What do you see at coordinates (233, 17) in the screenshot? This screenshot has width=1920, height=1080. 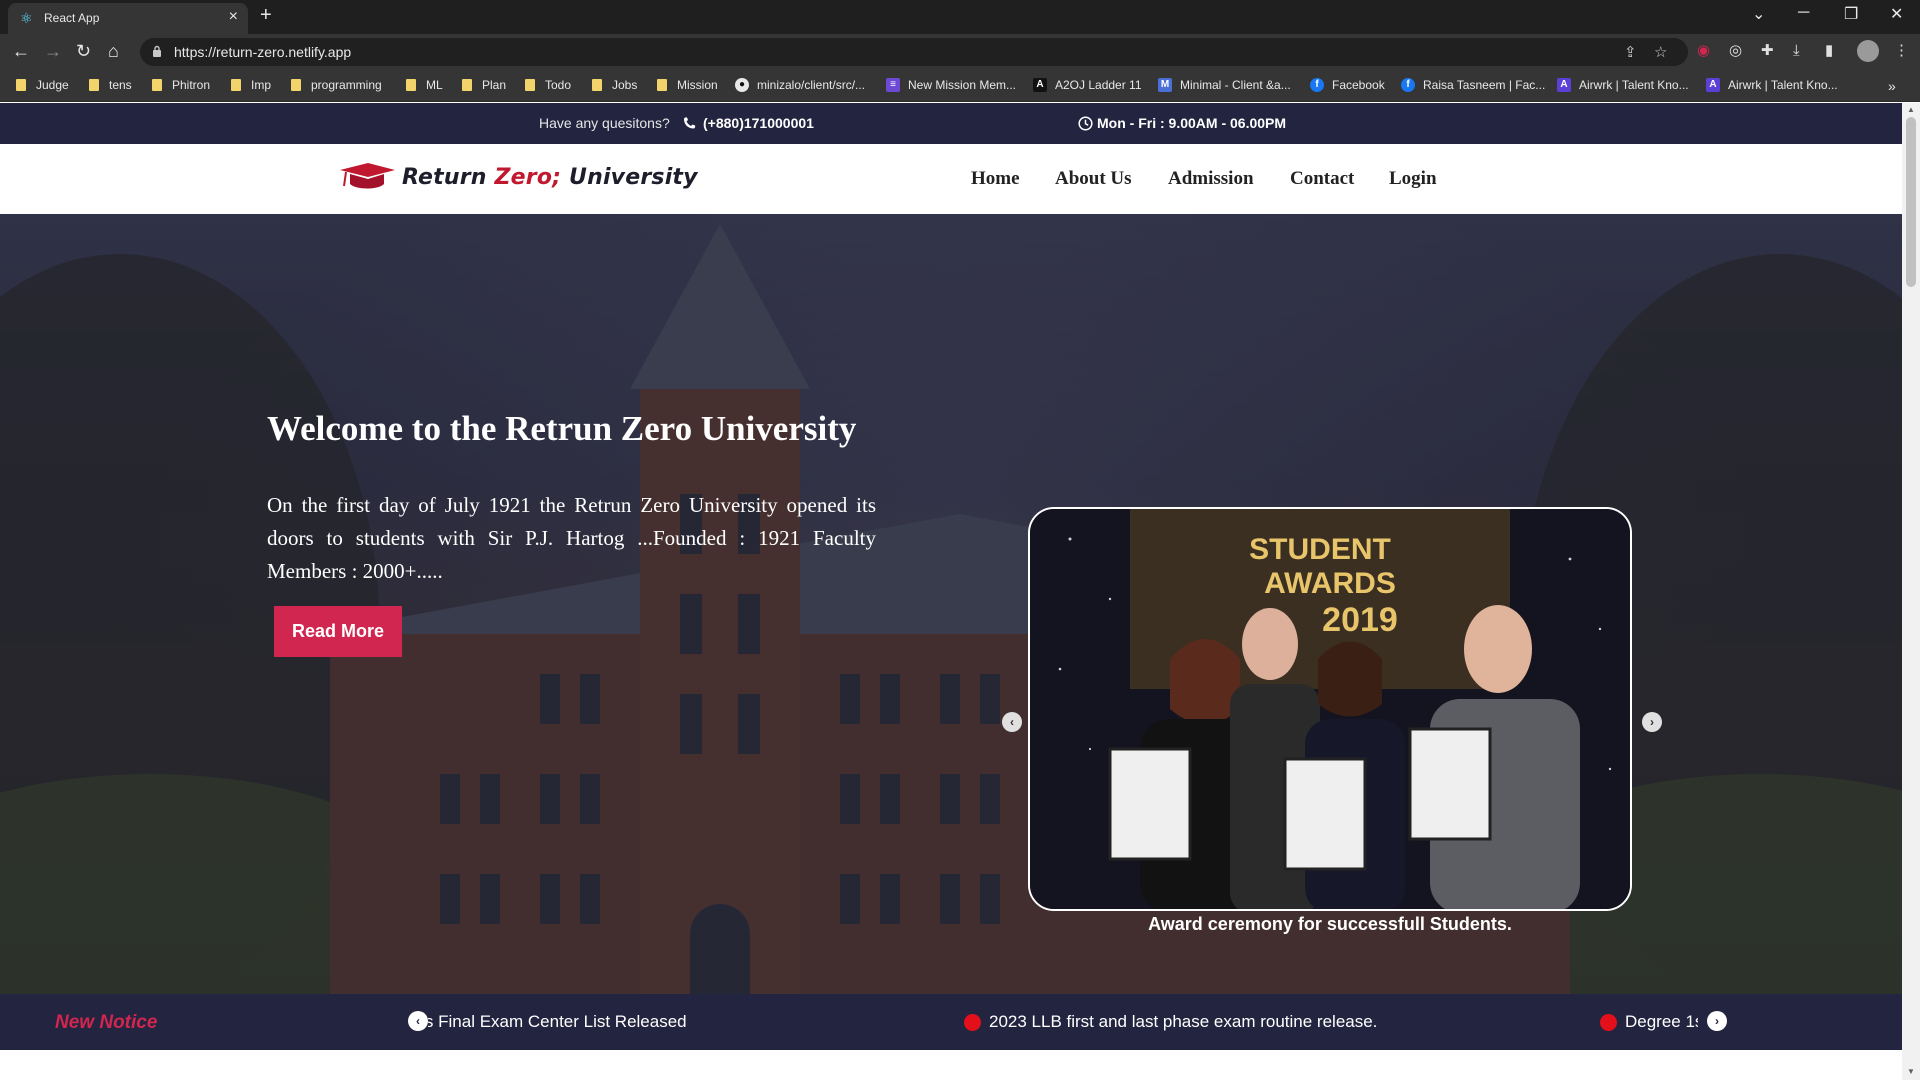 I see `close-tab-icon: ×` at bounding box center [233, 17].